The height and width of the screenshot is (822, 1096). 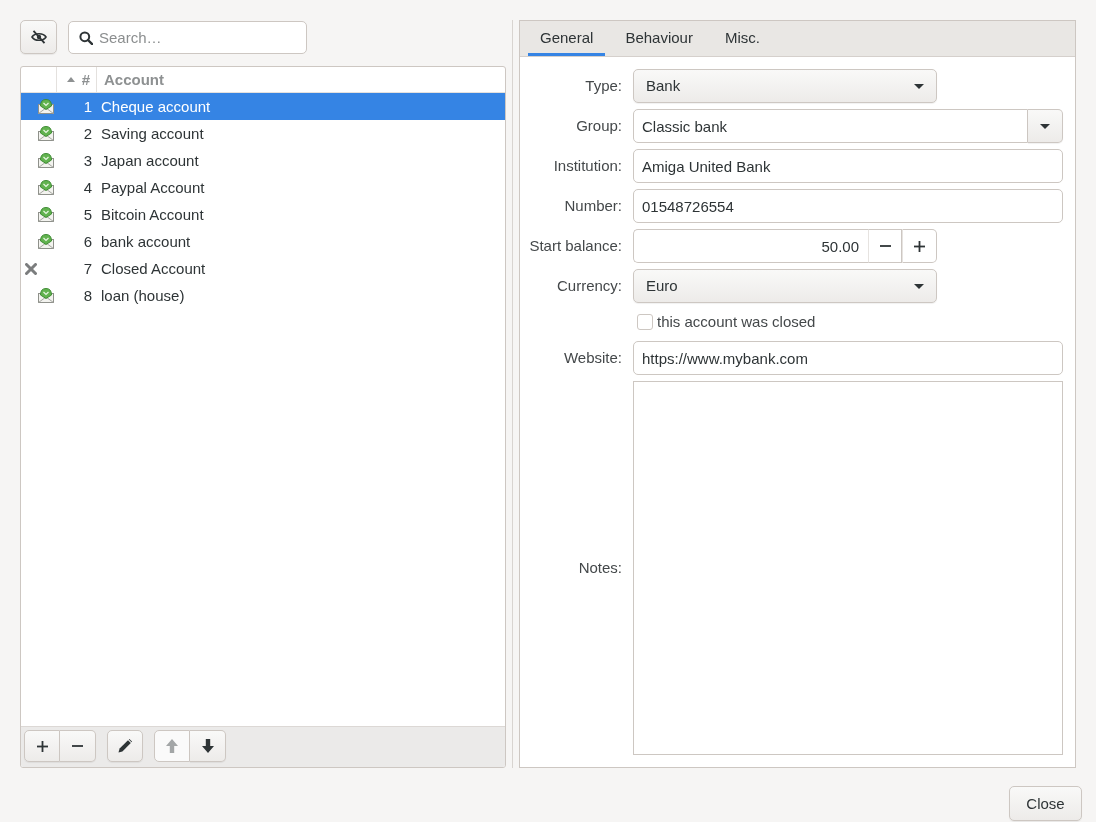 I want to click on text-field: 01548726554, so click(x=848, y=206).